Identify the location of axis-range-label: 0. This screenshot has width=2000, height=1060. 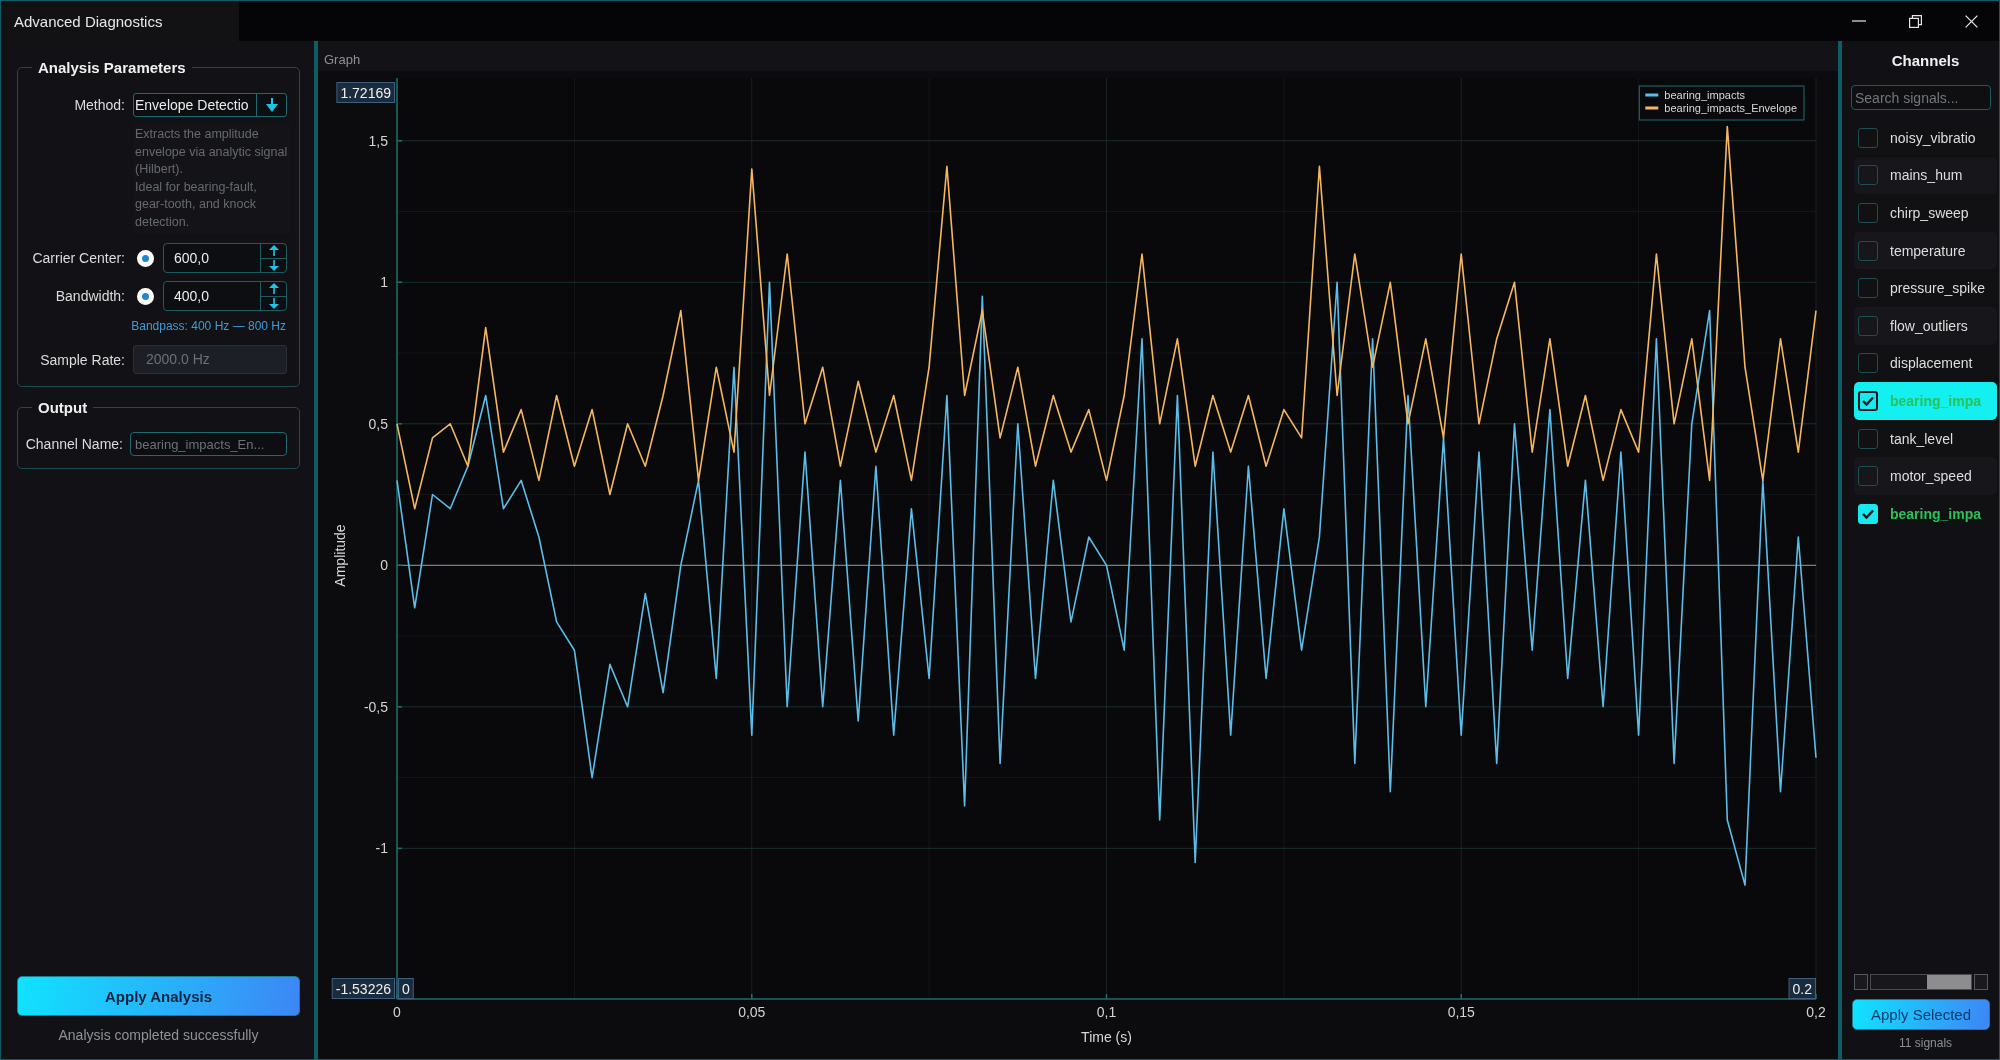
(406, 988).